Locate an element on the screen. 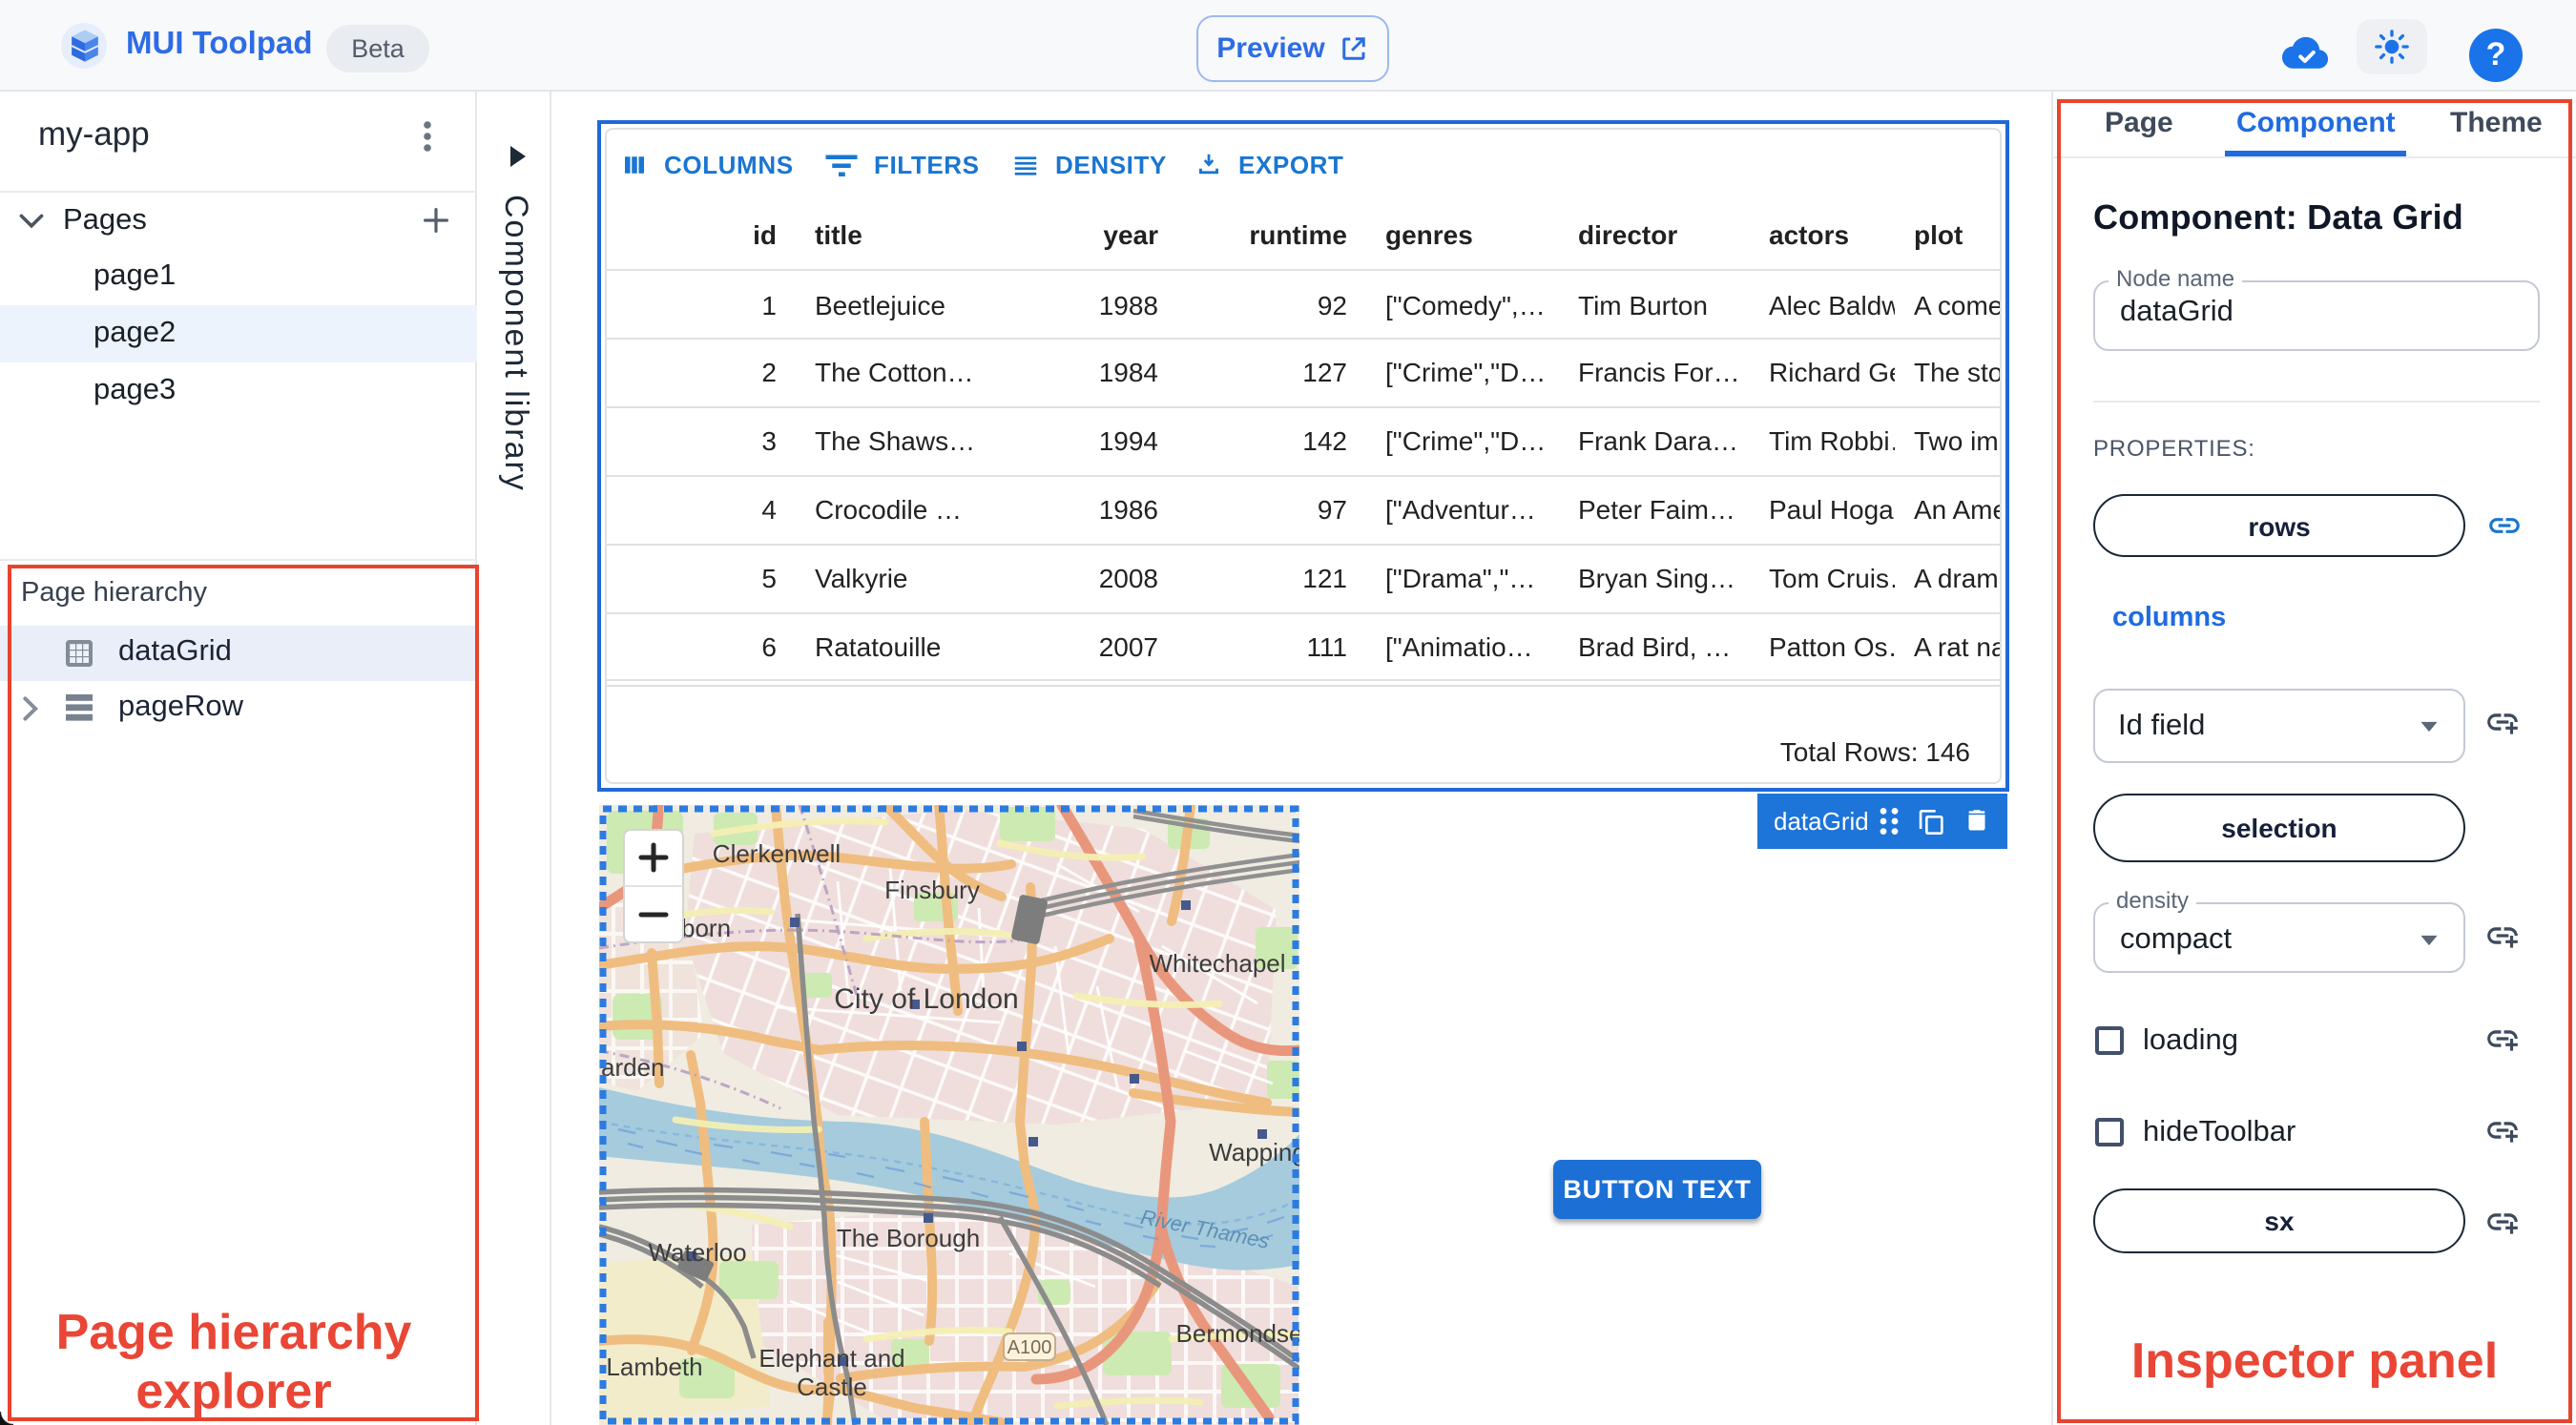 The width and height of the screenshot is (2576, 1425). svg-text: Bermondse is located at coordinates (1236, 1333).